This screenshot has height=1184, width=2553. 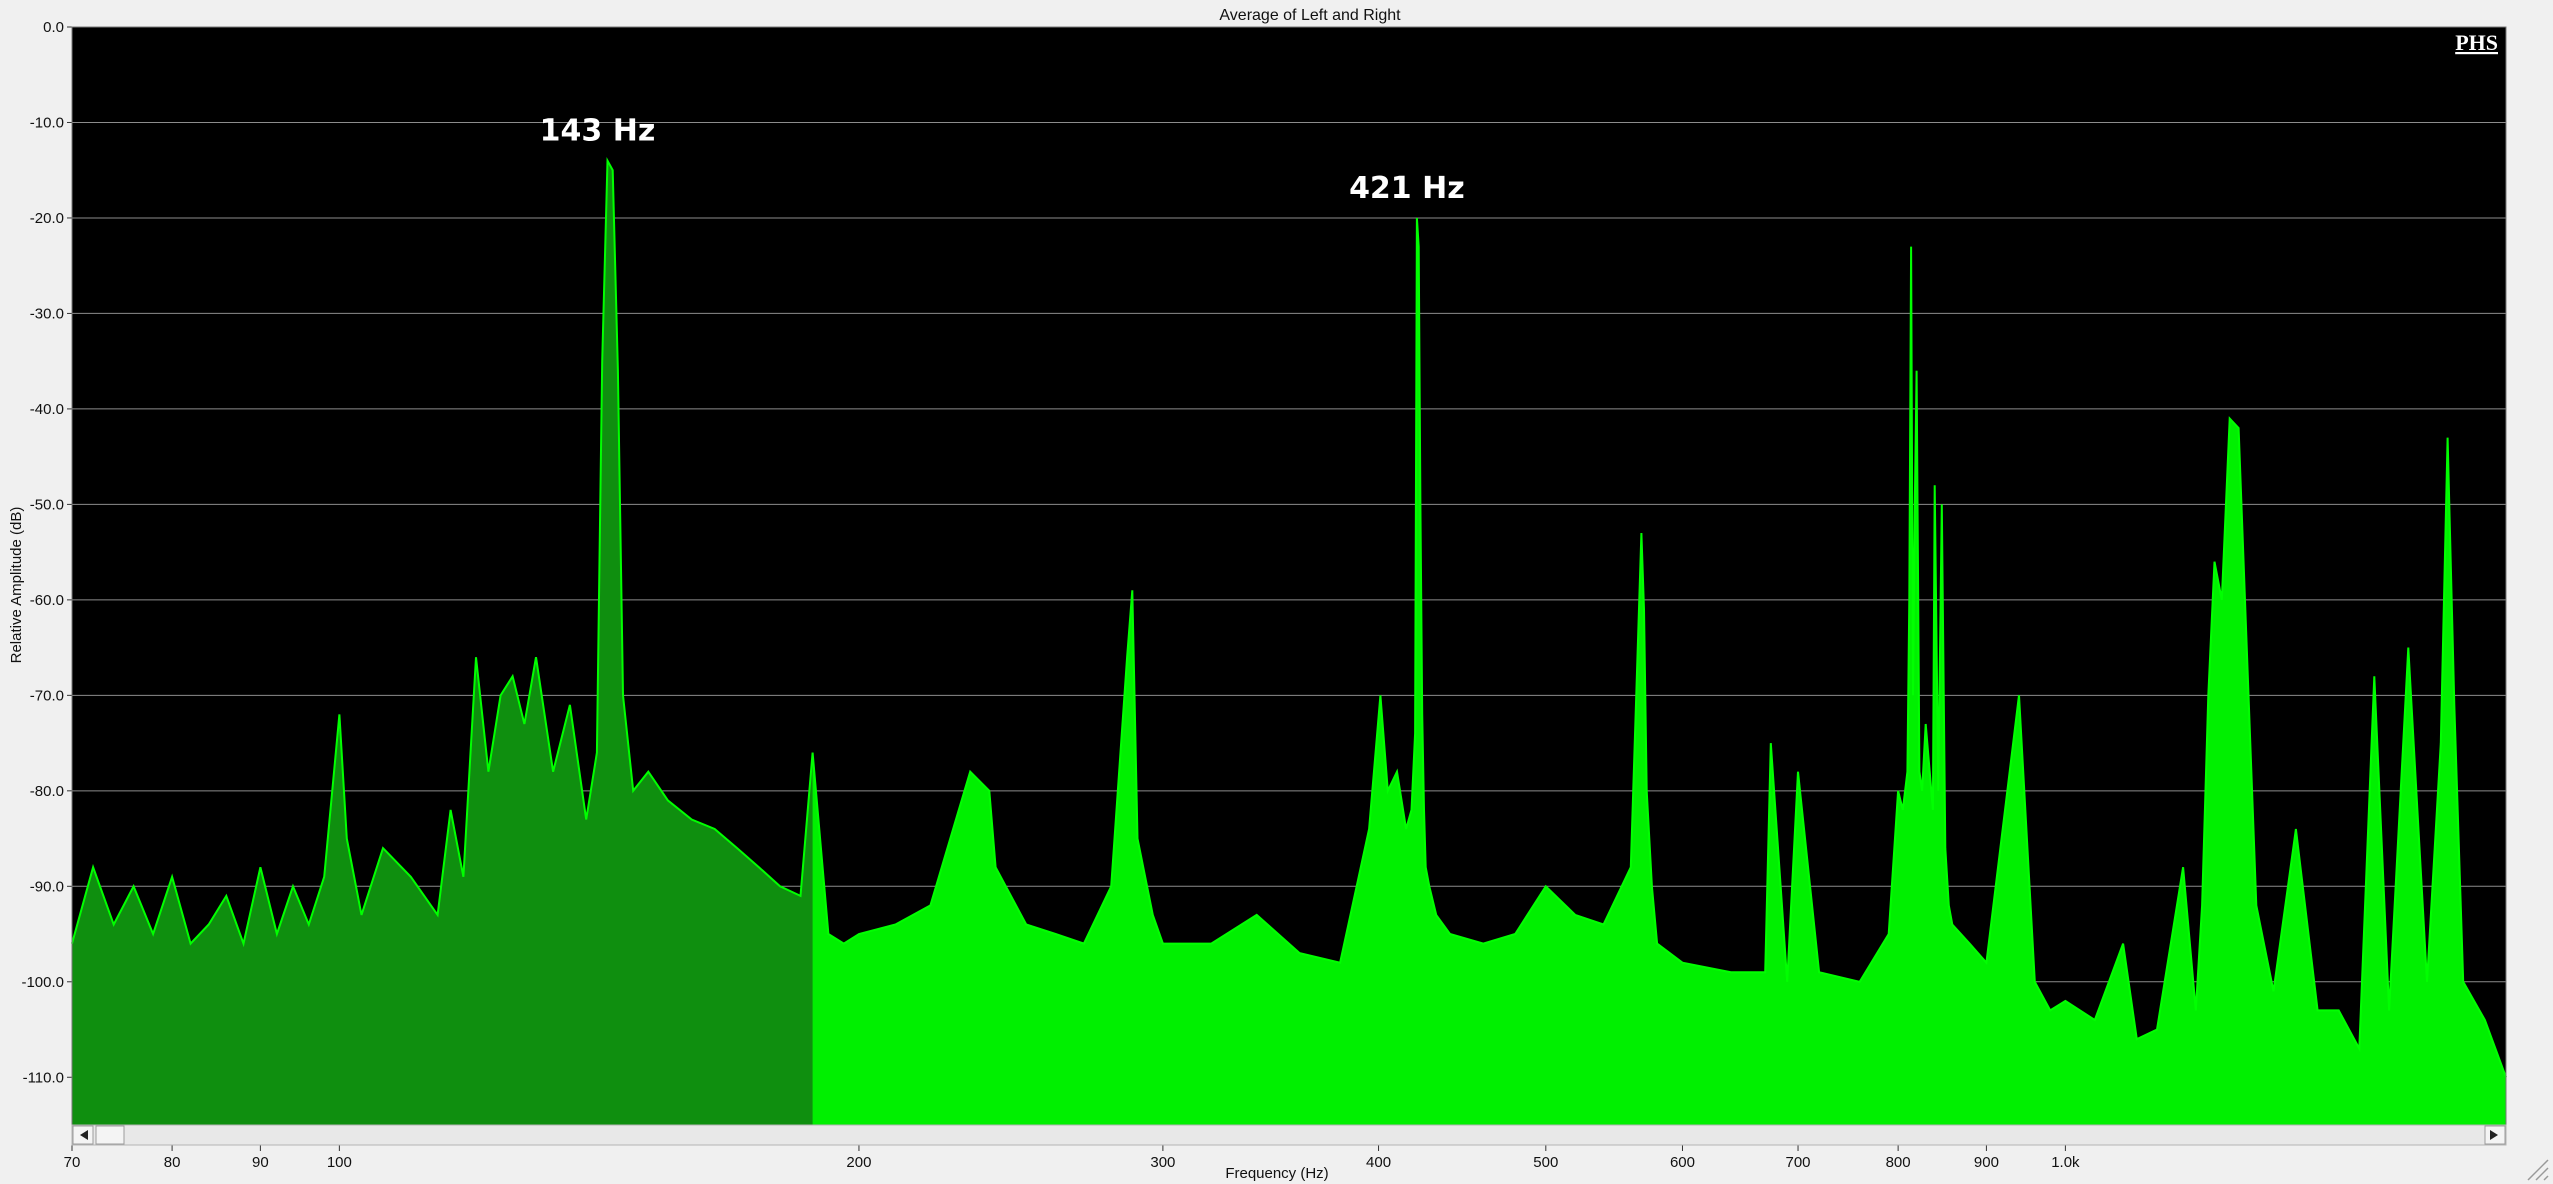 I want to click on y-tick-label: -10.0, so click(x=47, y=122).